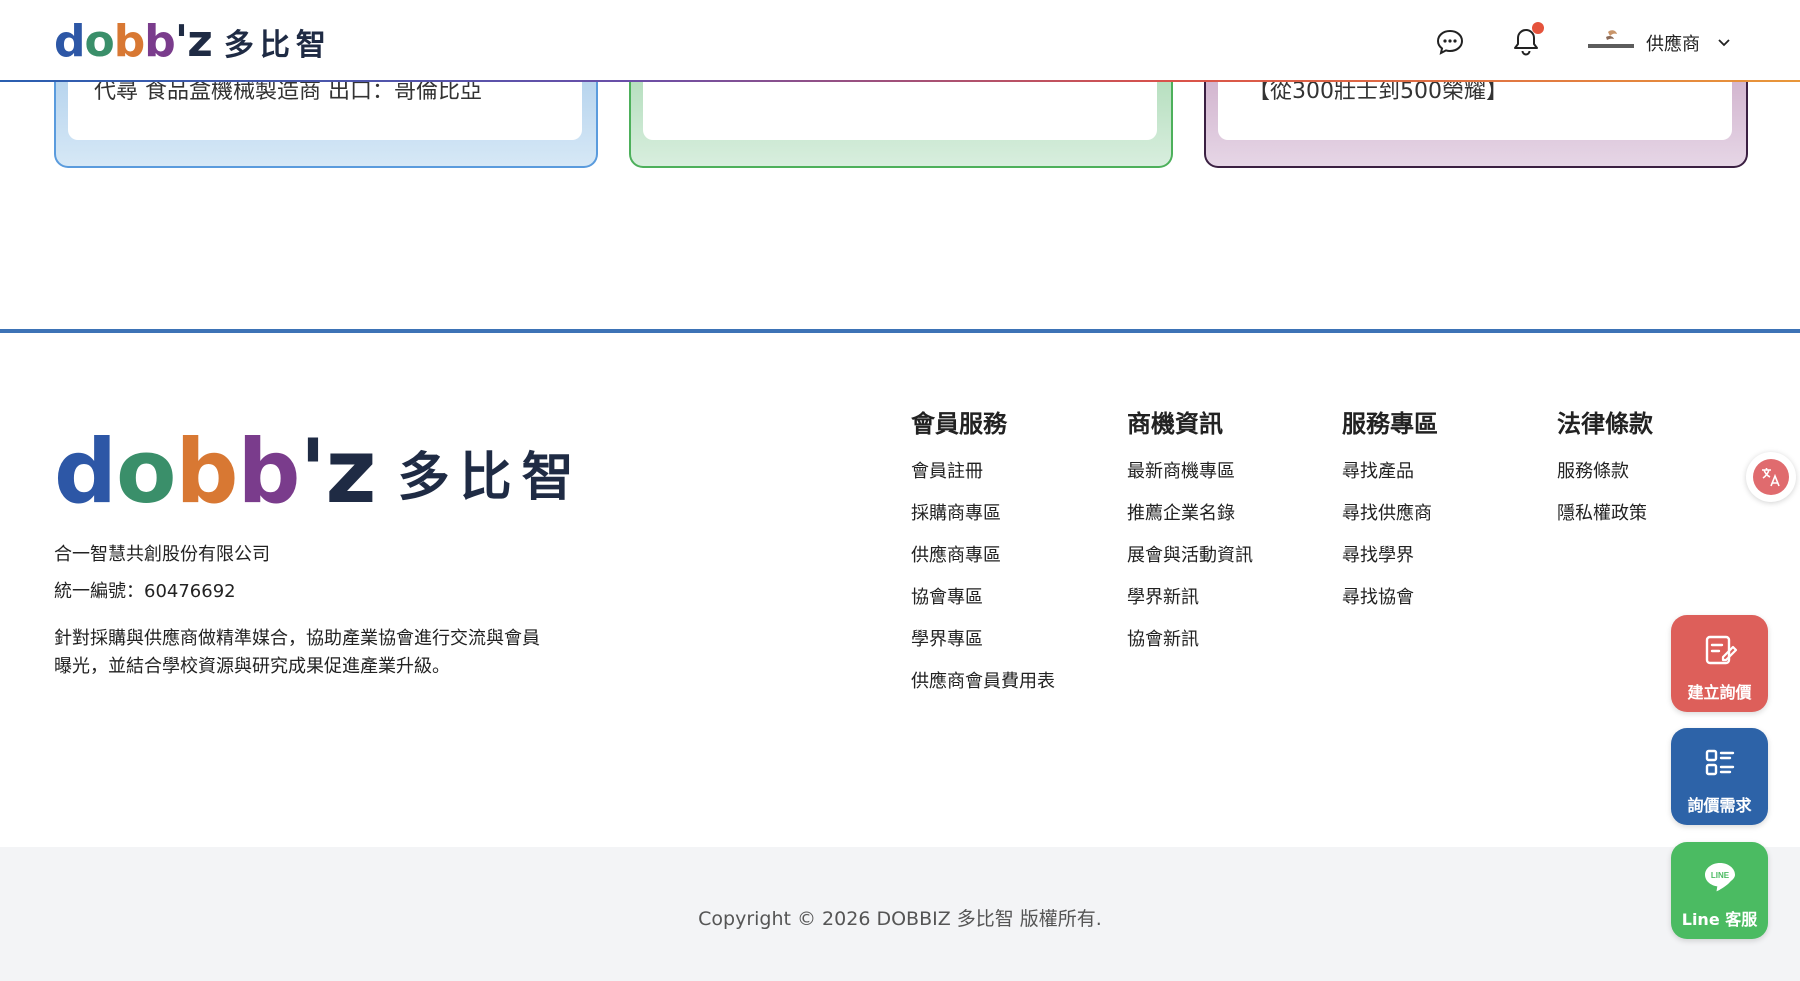 The image size is (1800, 981). What do you see at coordinates (1442, 521) in the screenshot?
I see `footer-link: 尋找供應商` at bounding box center [1442, 521].